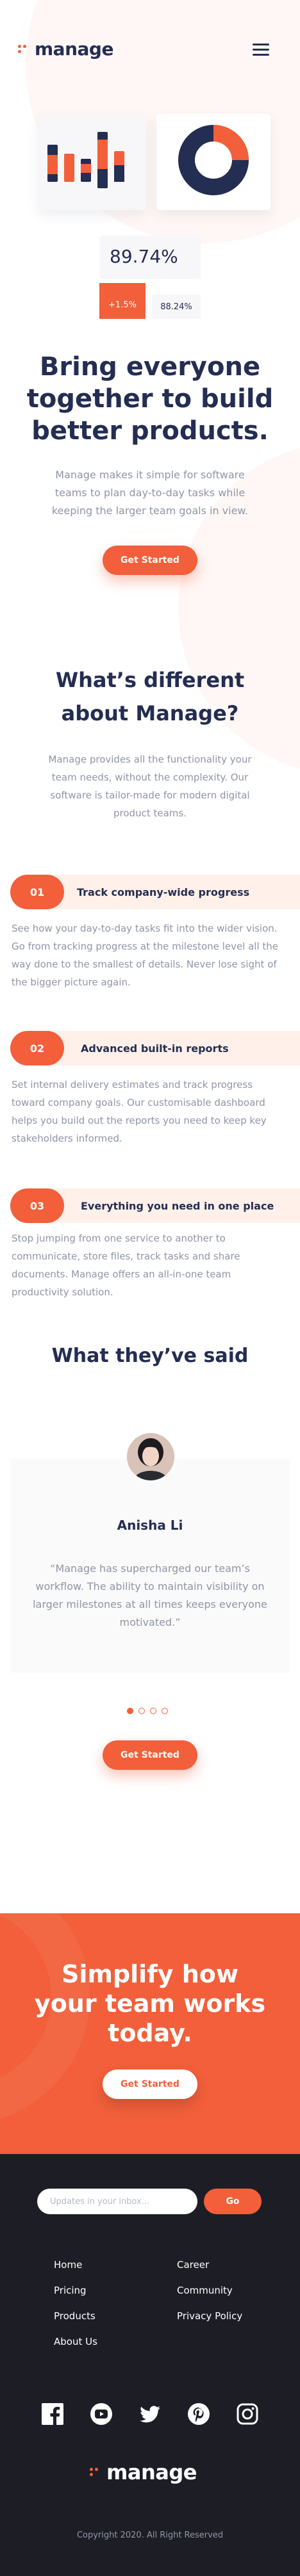 The height and width of the screenshot is (2576, 300). Describe the element at coordinates (150, 2003) in the screenshot. I see `cta-title: Simplify how your team works today.` at that location.